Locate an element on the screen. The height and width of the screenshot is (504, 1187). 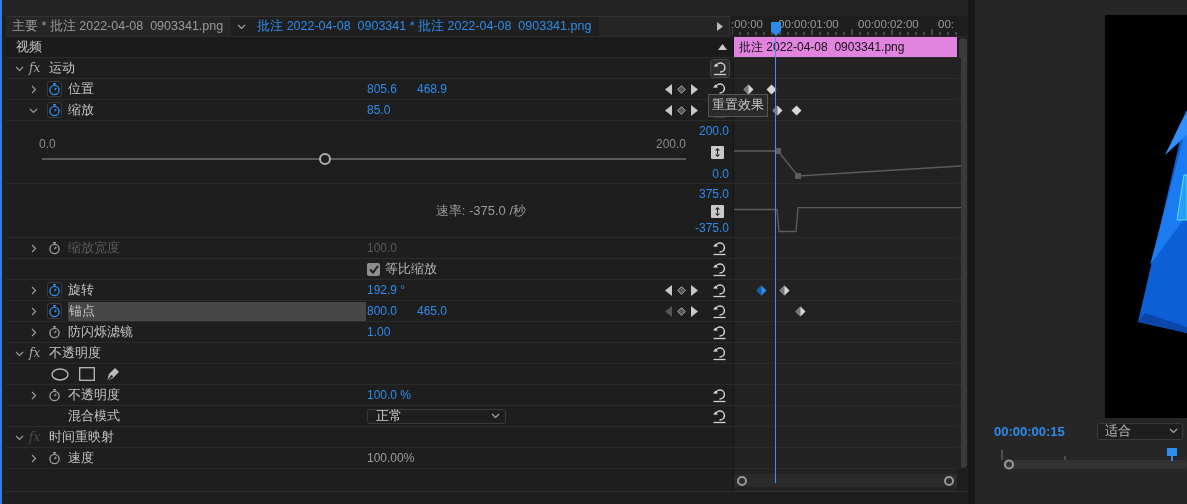
property-value: 1.00 is located at coordinates (392, 332).